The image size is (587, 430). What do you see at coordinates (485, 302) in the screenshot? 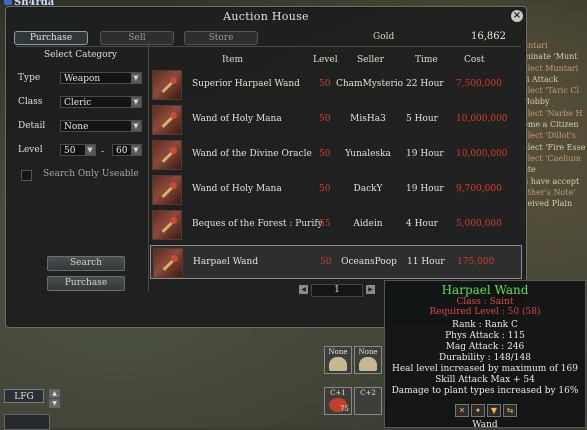
I see `tooltip-class: Class : Saint` at bounding box center [485, 302].